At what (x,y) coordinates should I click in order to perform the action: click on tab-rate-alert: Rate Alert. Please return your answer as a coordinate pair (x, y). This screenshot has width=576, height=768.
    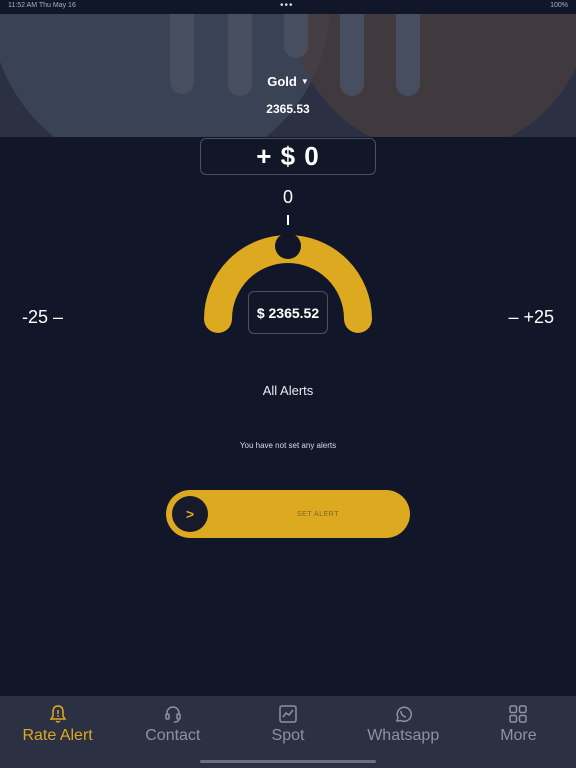
    Looking at the image, I should click on (57, 732).